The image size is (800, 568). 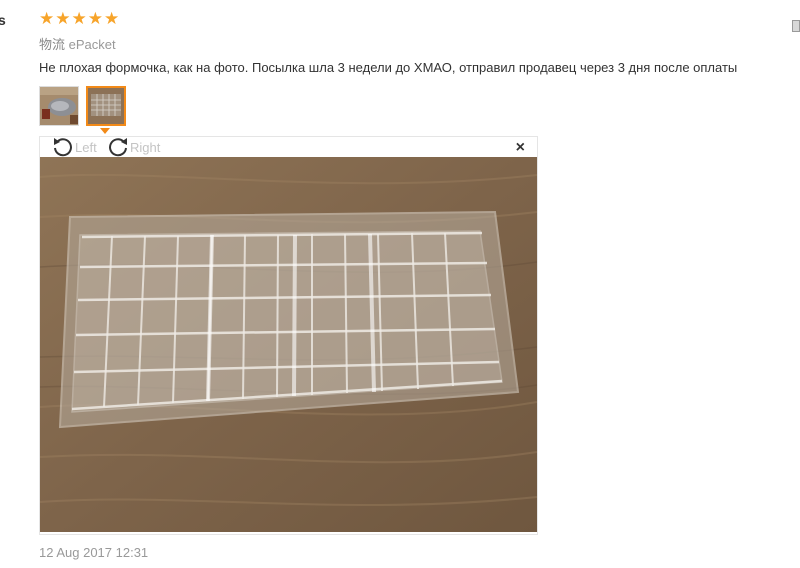 What do you see at coordinates (105, 131) in the screenshot?
I see `active-thumbnail-indicator` at bounding box center [105, 131].